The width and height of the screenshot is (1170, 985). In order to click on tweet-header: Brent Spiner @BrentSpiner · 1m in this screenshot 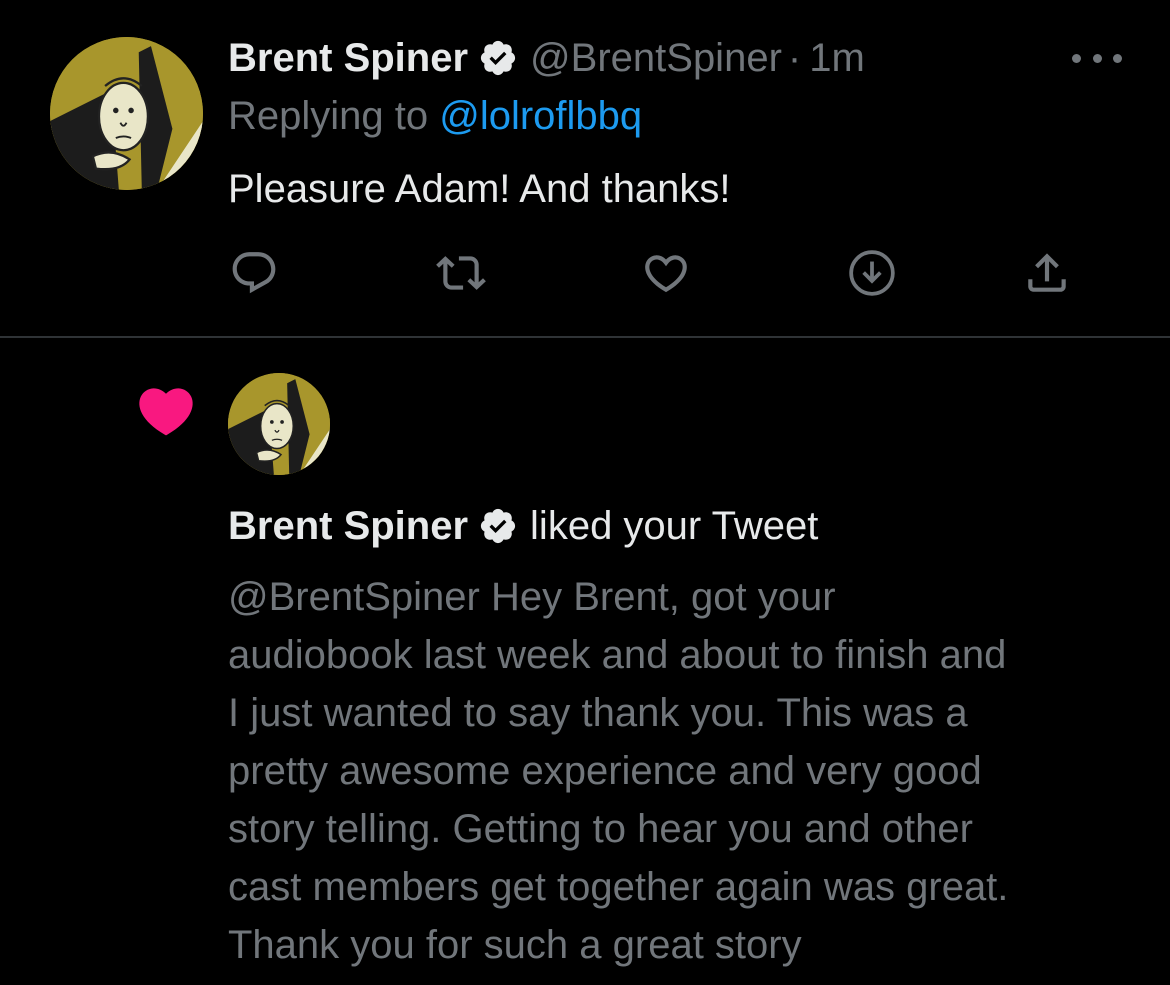, I will do `click(546, 58)`.